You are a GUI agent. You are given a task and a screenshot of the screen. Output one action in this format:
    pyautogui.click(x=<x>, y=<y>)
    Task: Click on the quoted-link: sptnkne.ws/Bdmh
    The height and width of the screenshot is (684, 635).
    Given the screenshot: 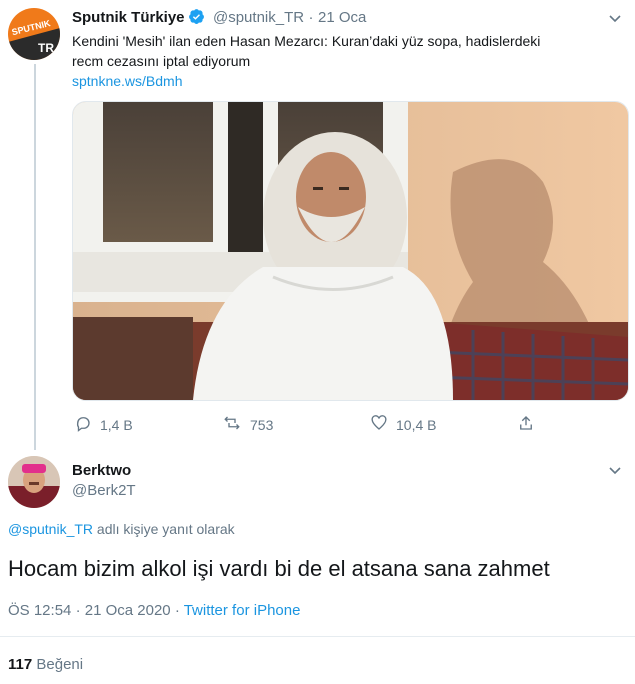 What is the action you would take?
    pyautogui.click(x=347, y=81)
    